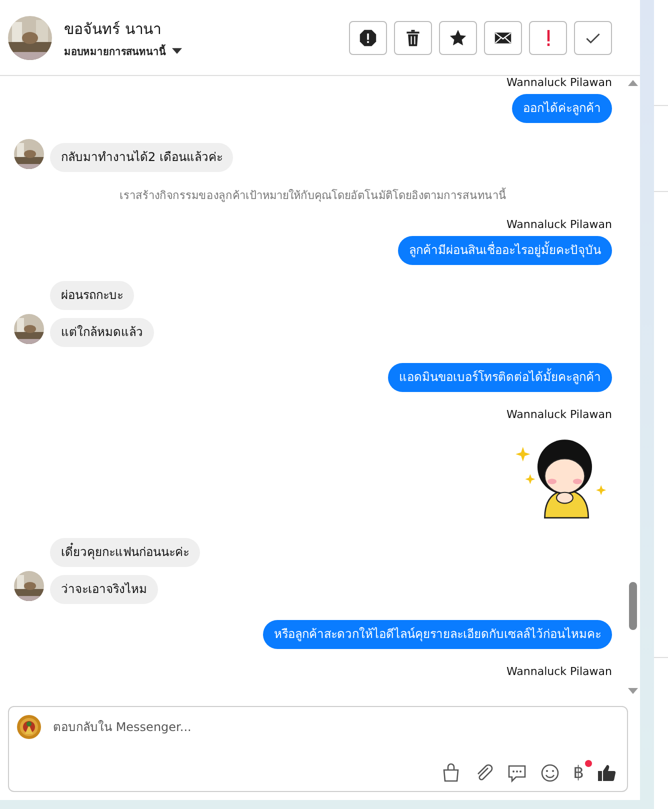 This screenshot has height=809, width=668. I want to click on assign-label: มอบหมายการสนทนานี้, so click(115, 51).